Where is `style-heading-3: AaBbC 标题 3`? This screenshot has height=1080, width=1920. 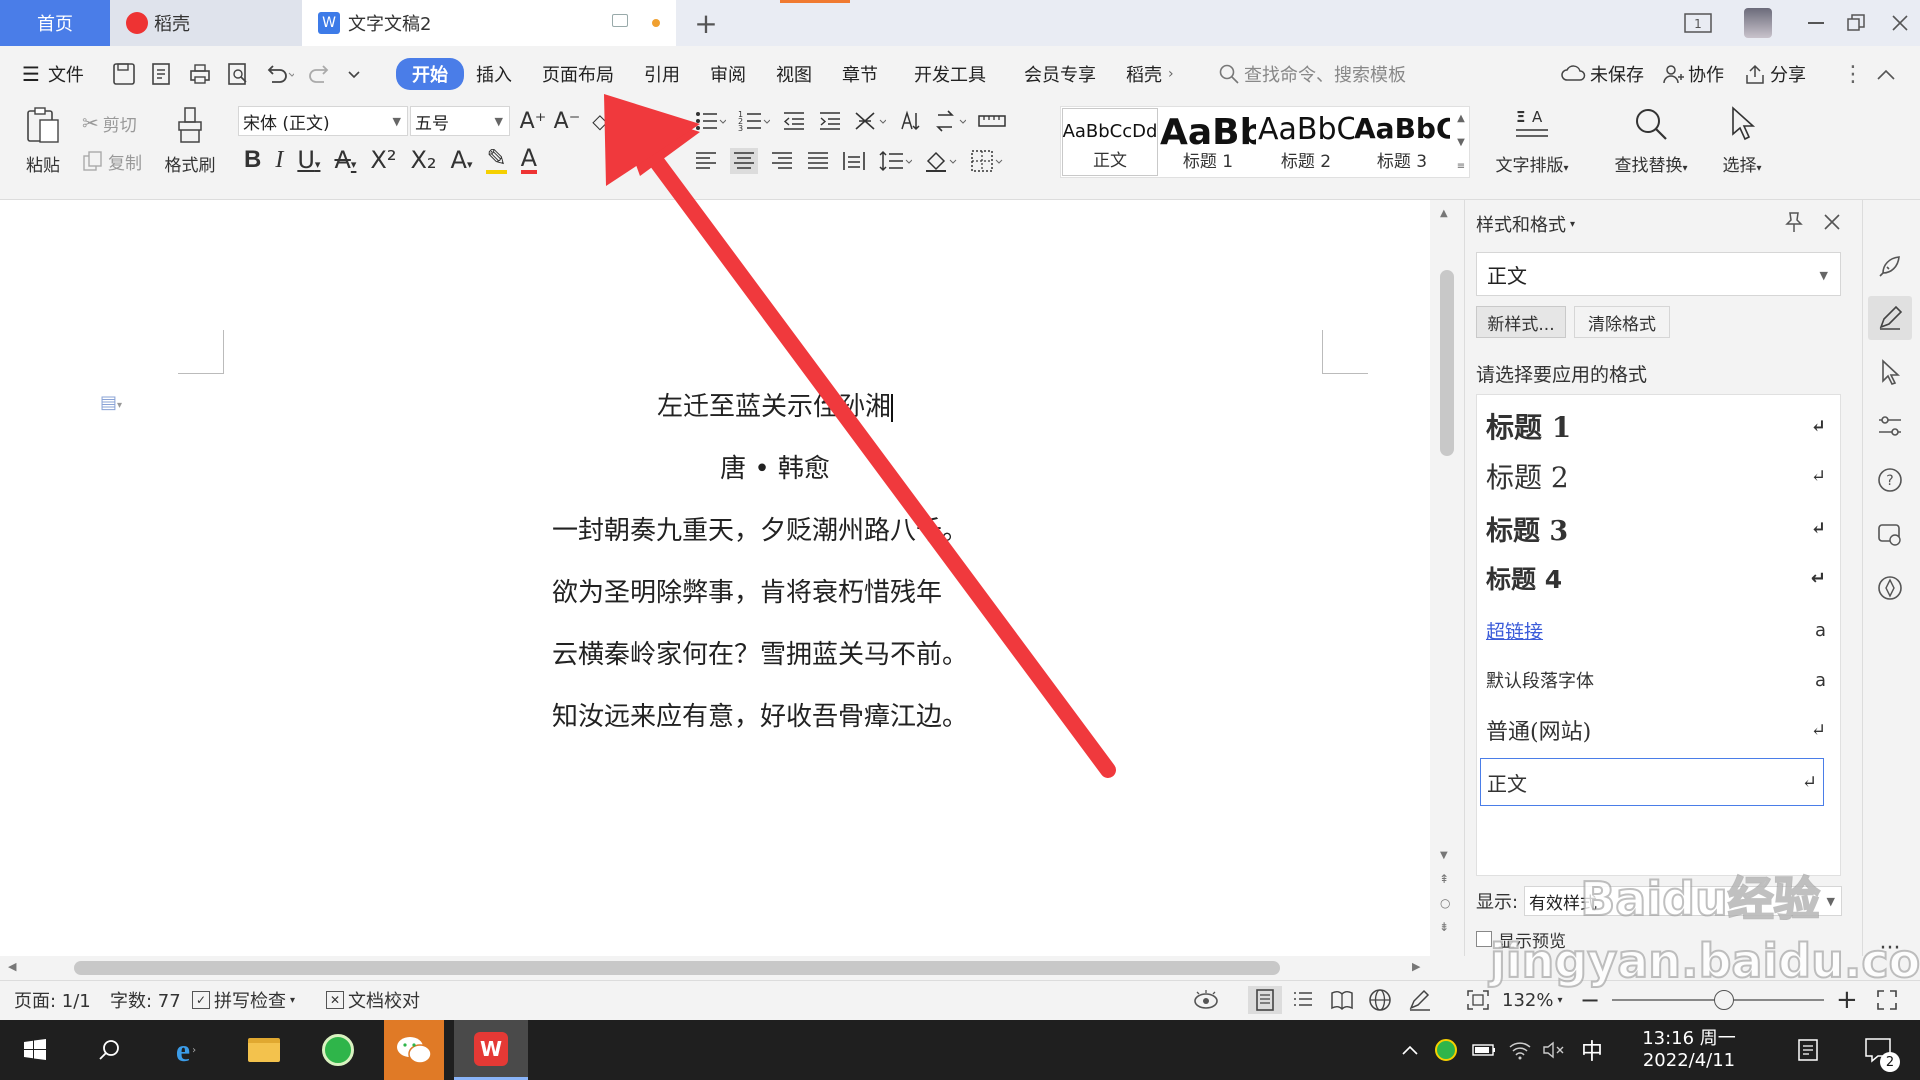 style-heading-3: AaBbC 标题 3 is located at coordinates (1402, 142).